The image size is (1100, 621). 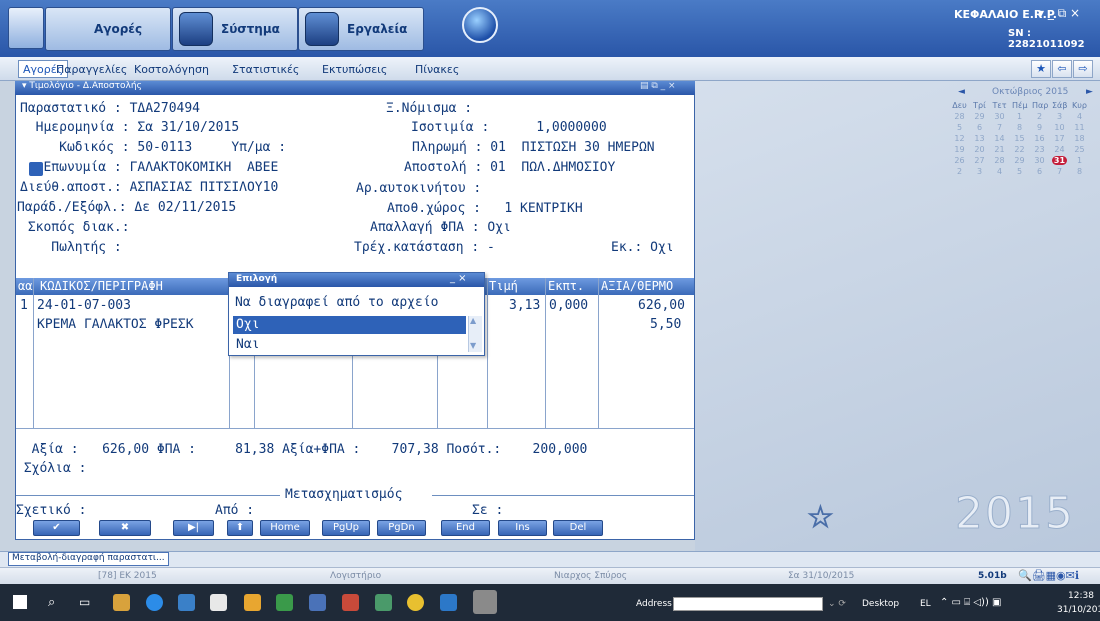 What do you see at coordinates (240, 528) in the screenshot?
I see `up-button: ⬆` at bounding box center [240, 528].